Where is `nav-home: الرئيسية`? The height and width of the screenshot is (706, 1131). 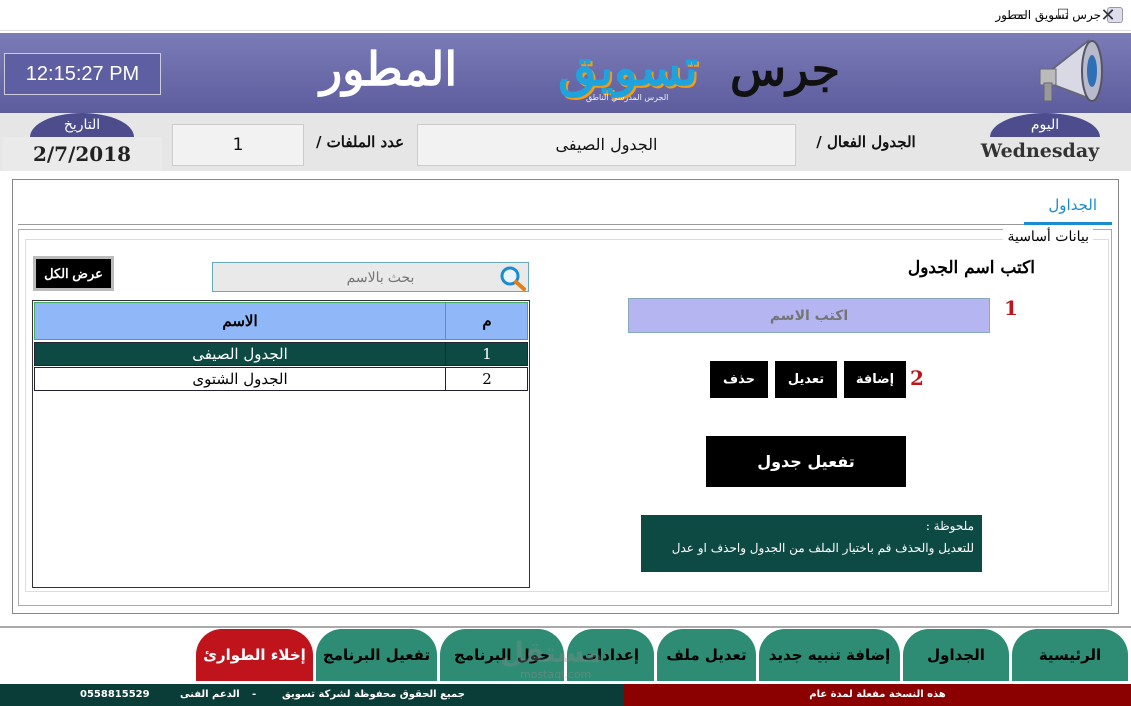
nav-home: الرئيسية is located at coordinates (1070, 655).